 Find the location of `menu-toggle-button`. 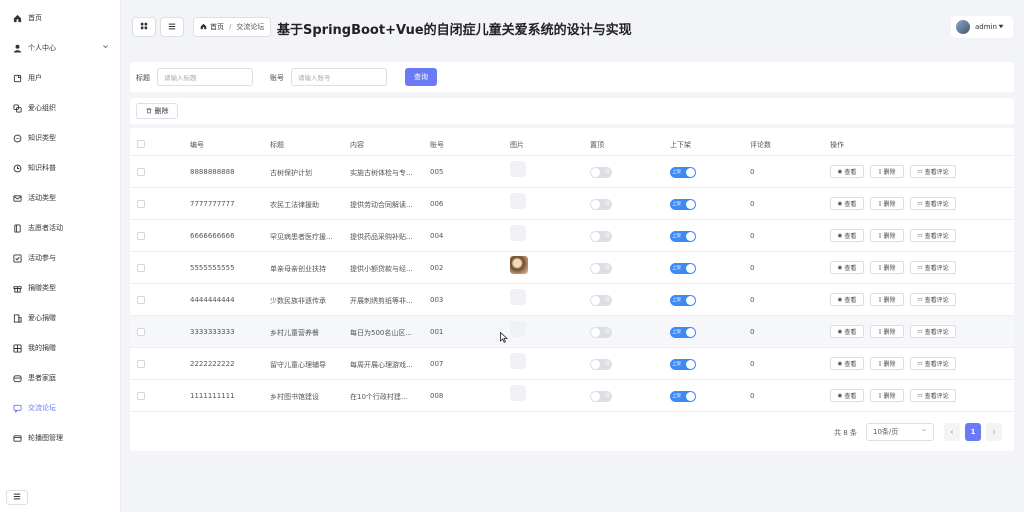

menu-toggle-button is located at coordinates (172, 27).